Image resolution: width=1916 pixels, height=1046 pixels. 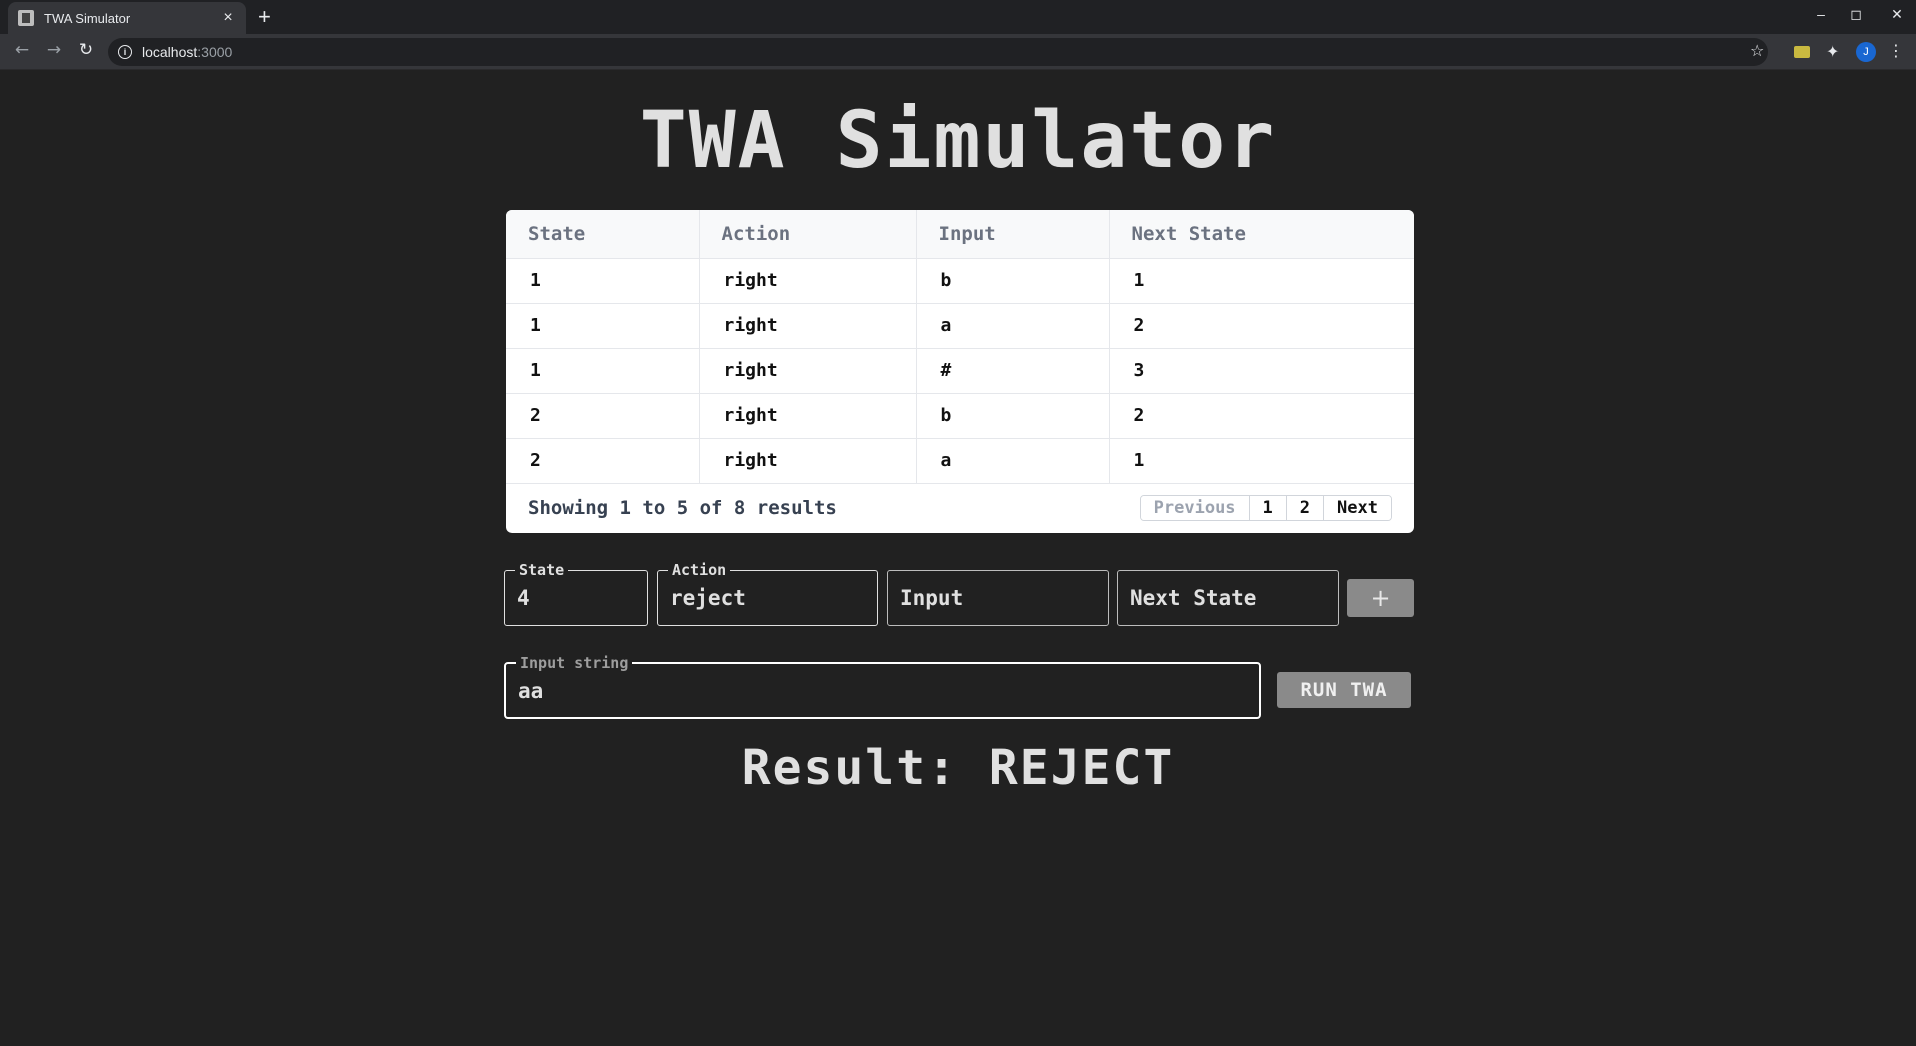 I want to click on window-close-button: ✕, so click(x=1897, y=14).